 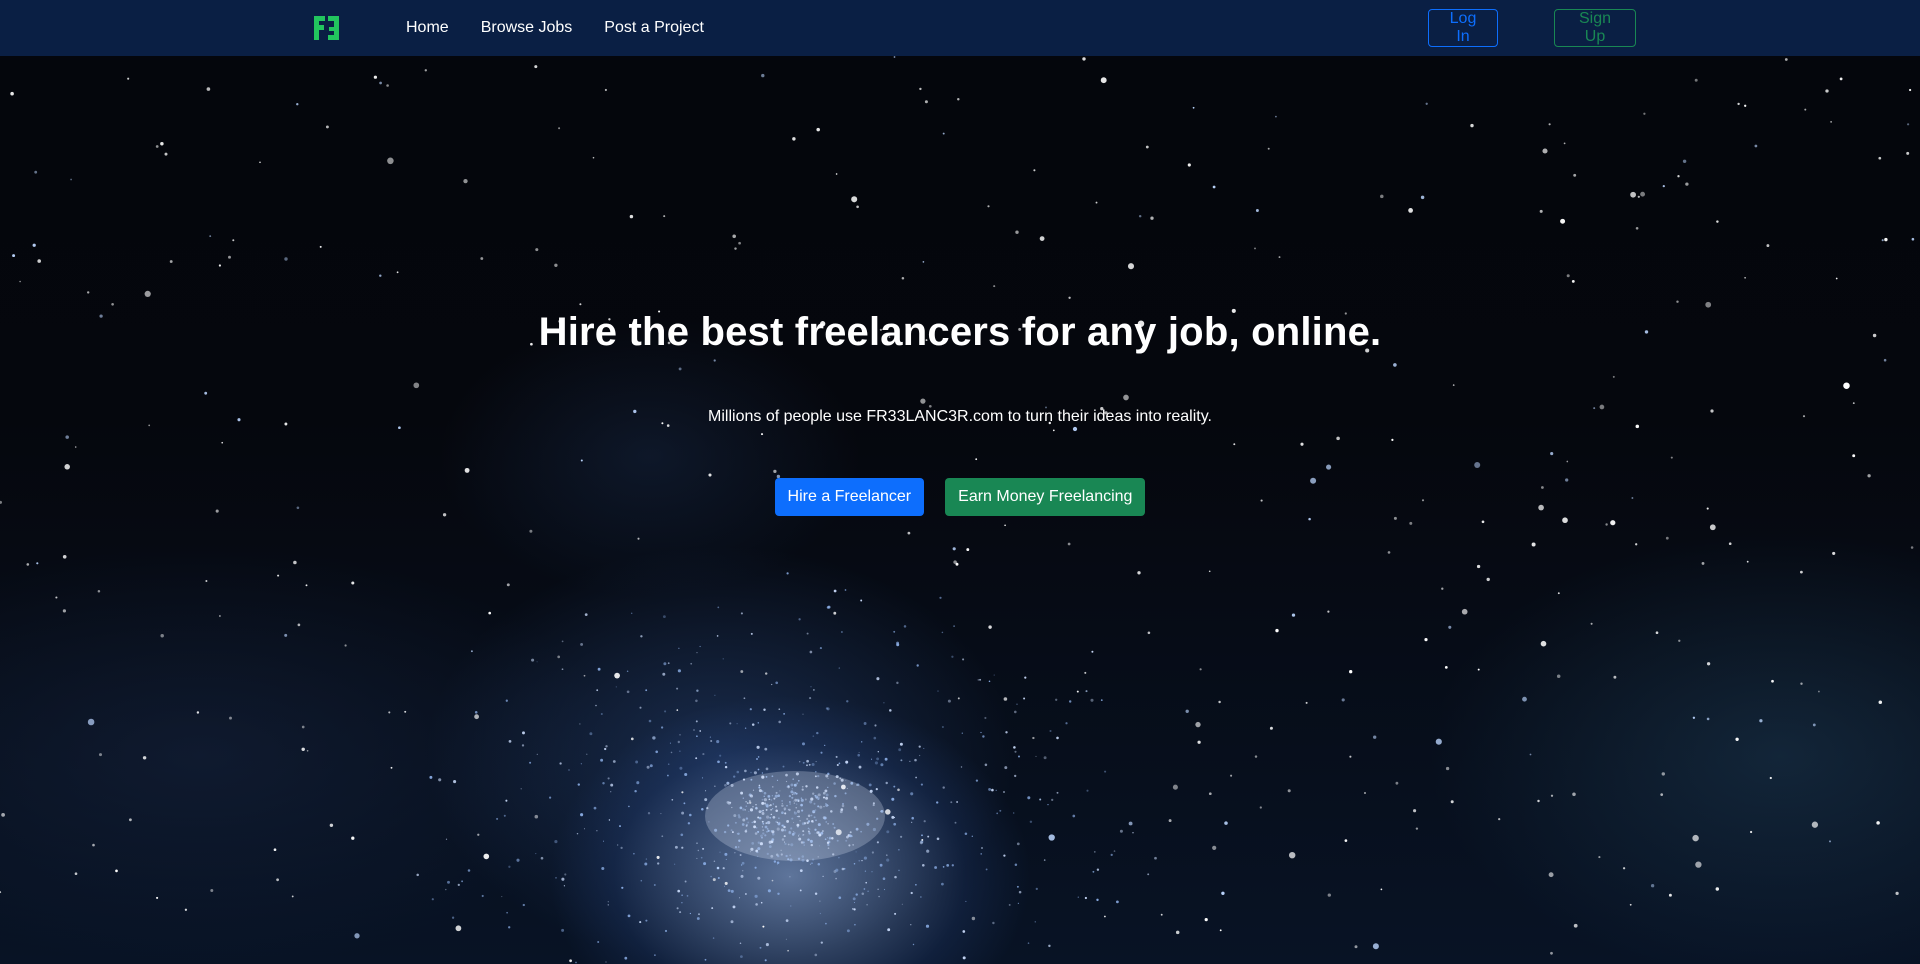 What do you see at coordinates (427, 28) in the screenshot?
I see `nav-home-link: Home` at bounding box center [427, 28].